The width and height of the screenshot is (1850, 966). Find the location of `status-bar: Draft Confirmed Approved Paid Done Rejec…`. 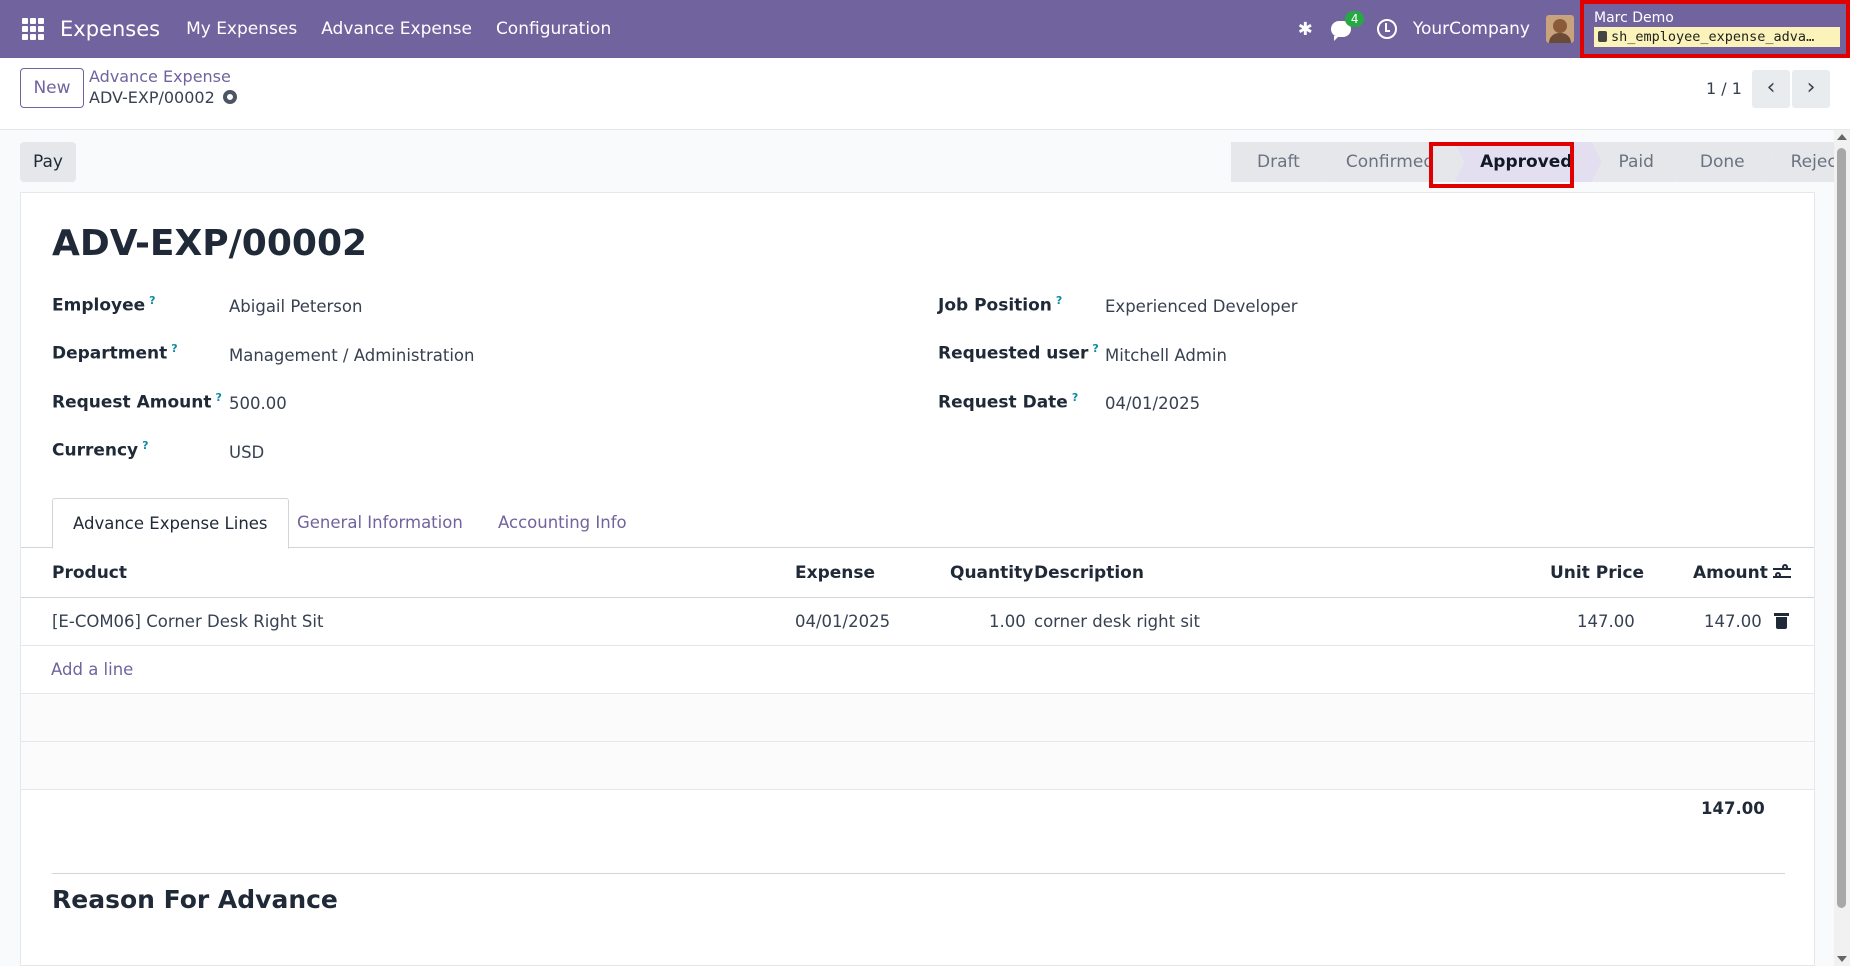

status-bar: Draft Confirmed Approved Paid Done Rejec… is located at coordinates (1540, 162).